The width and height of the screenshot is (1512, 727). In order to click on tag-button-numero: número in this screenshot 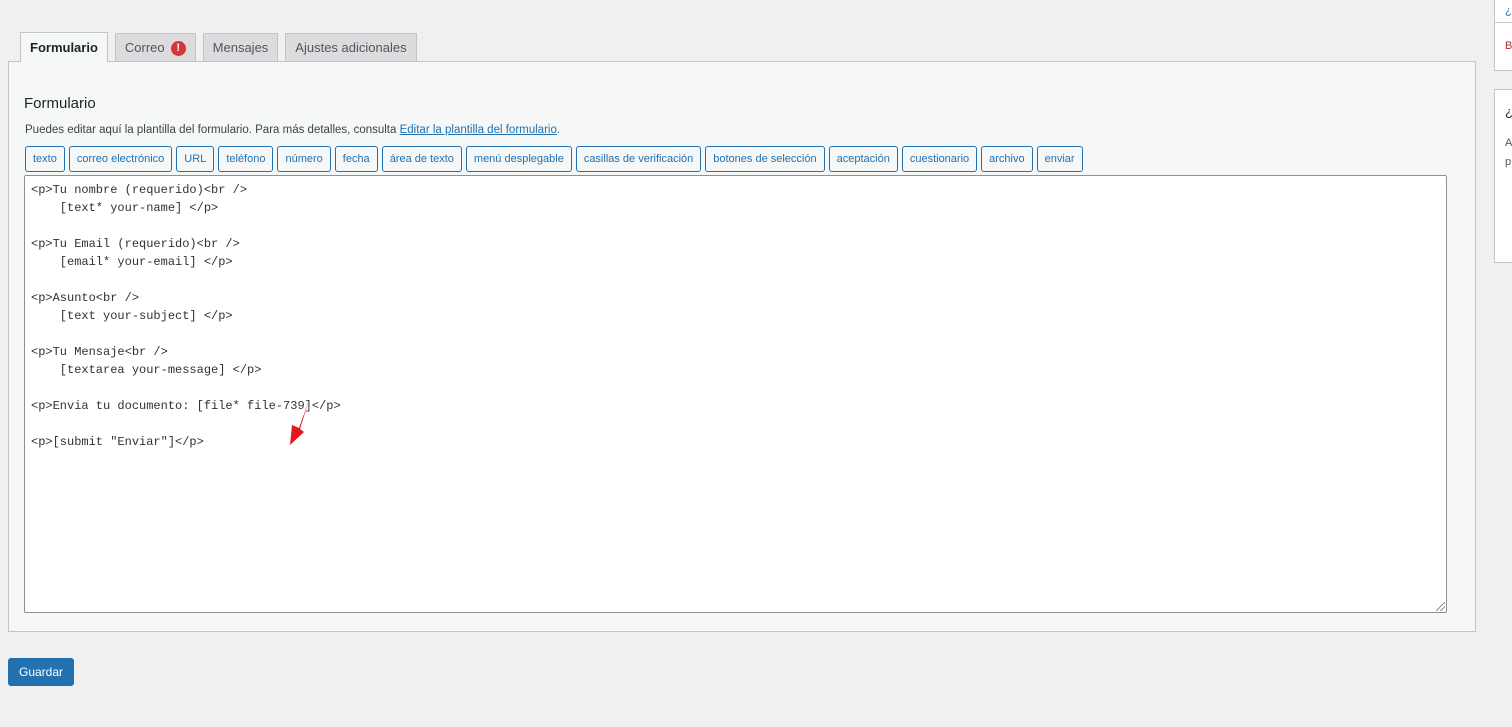, I will do `click(304, 159)`.